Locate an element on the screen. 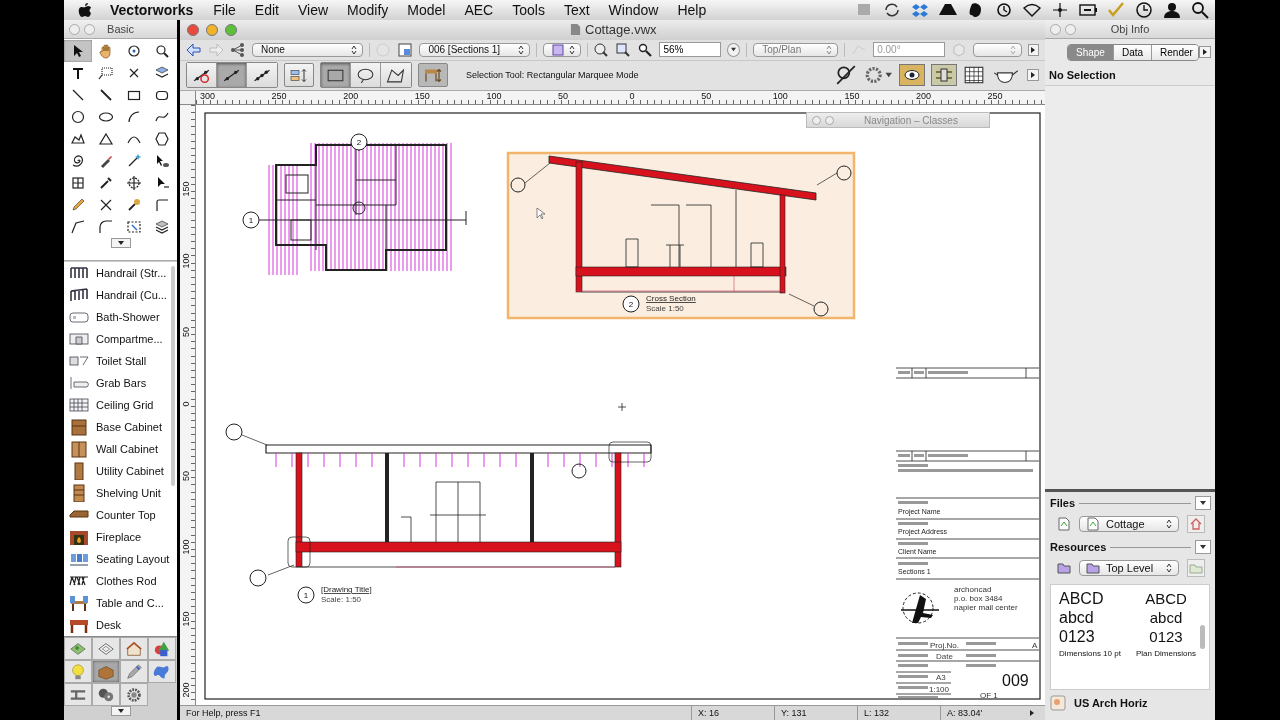 This screenshot has height=720, width=1280. tool-set-item: Fireplace is located at coordinates (117, 537).